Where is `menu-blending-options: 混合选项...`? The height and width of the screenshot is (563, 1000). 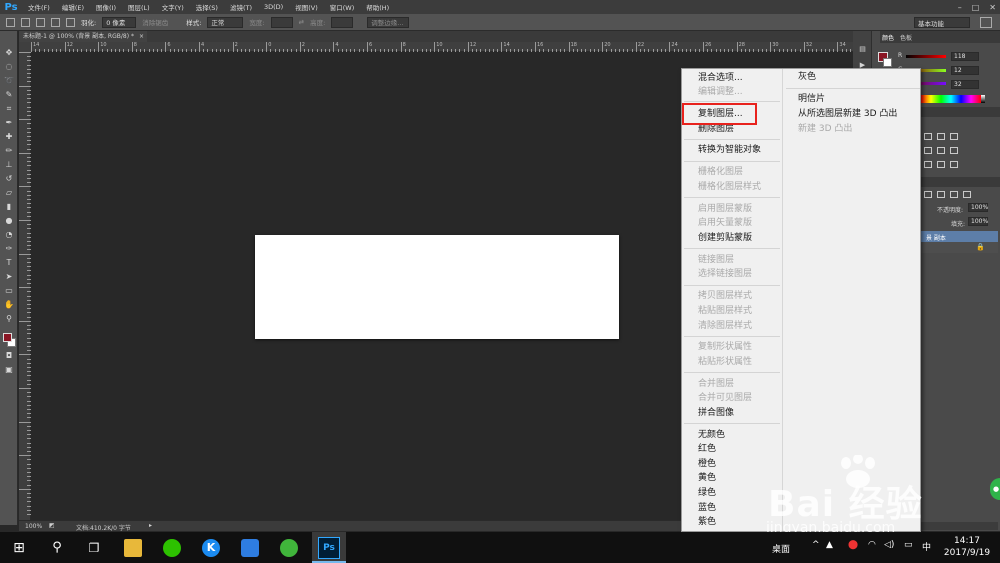
menu-blending-options: 混合选项... is located at coordinates (720, 78).